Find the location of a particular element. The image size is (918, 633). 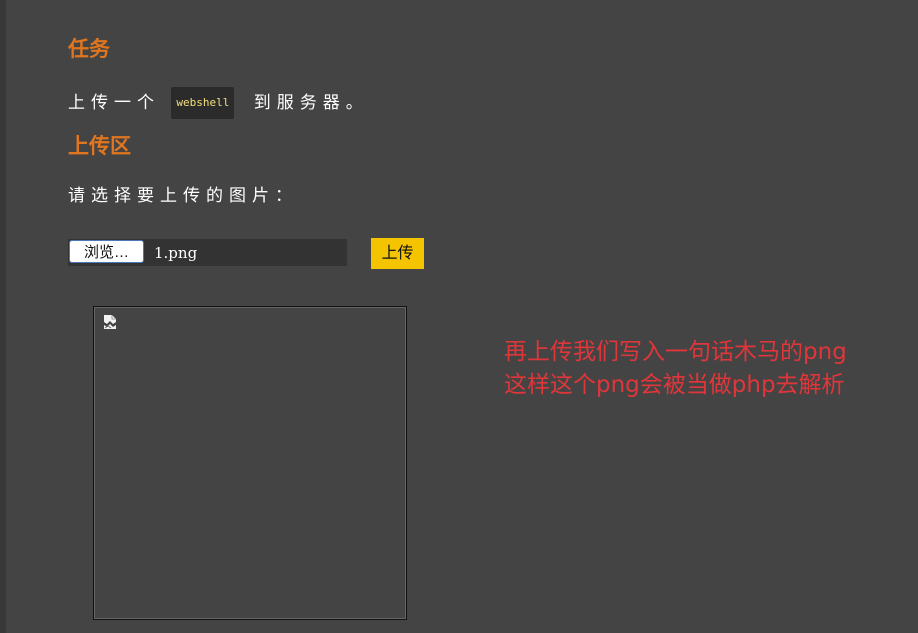

left-border is located at coordinates (3, 316).